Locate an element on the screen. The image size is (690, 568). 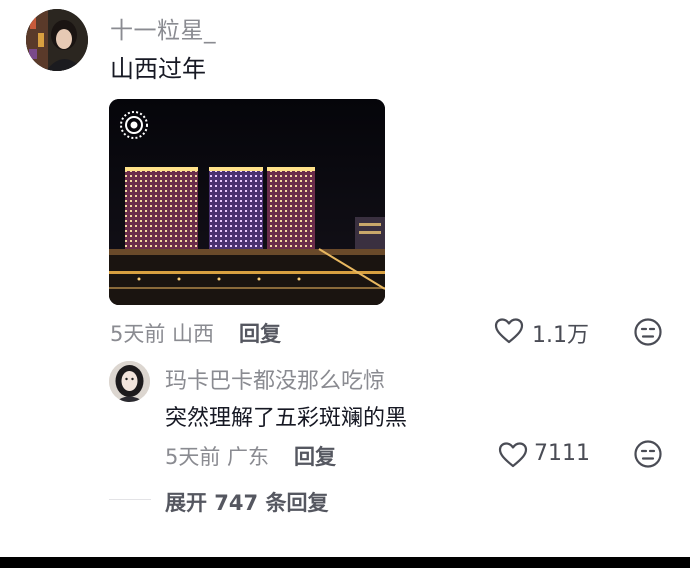
divider is located at coordinates (130, 499).